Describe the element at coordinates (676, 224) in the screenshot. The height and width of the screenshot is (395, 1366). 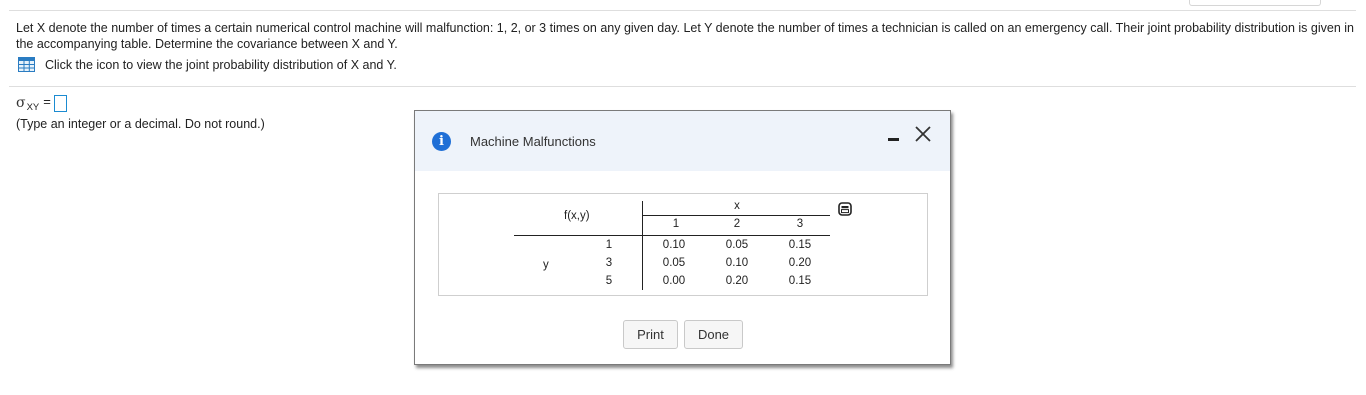
I see `x-value: 1` at that location.